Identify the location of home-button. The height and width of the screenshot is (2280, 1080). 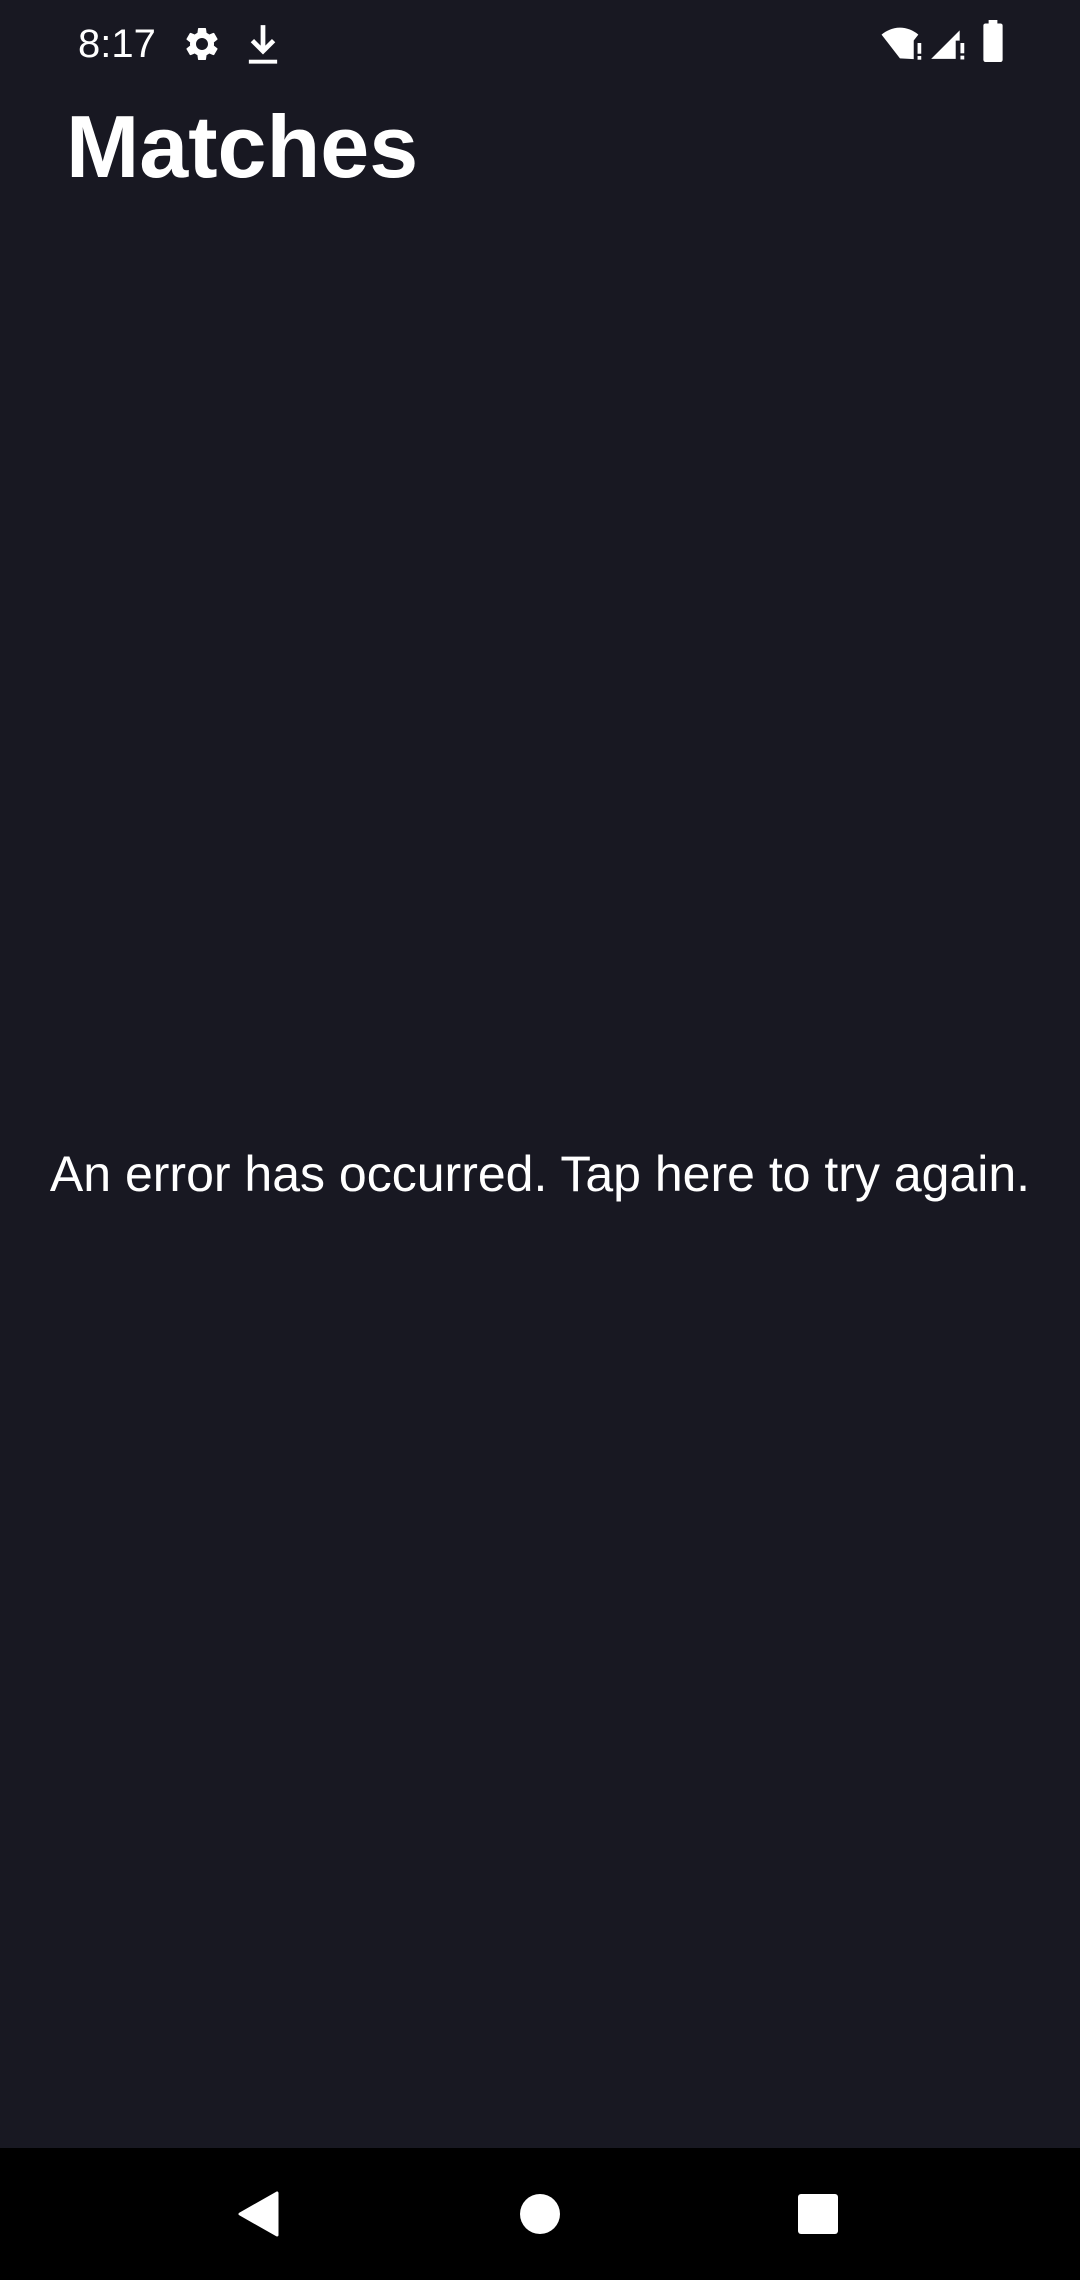
(540, 2214).